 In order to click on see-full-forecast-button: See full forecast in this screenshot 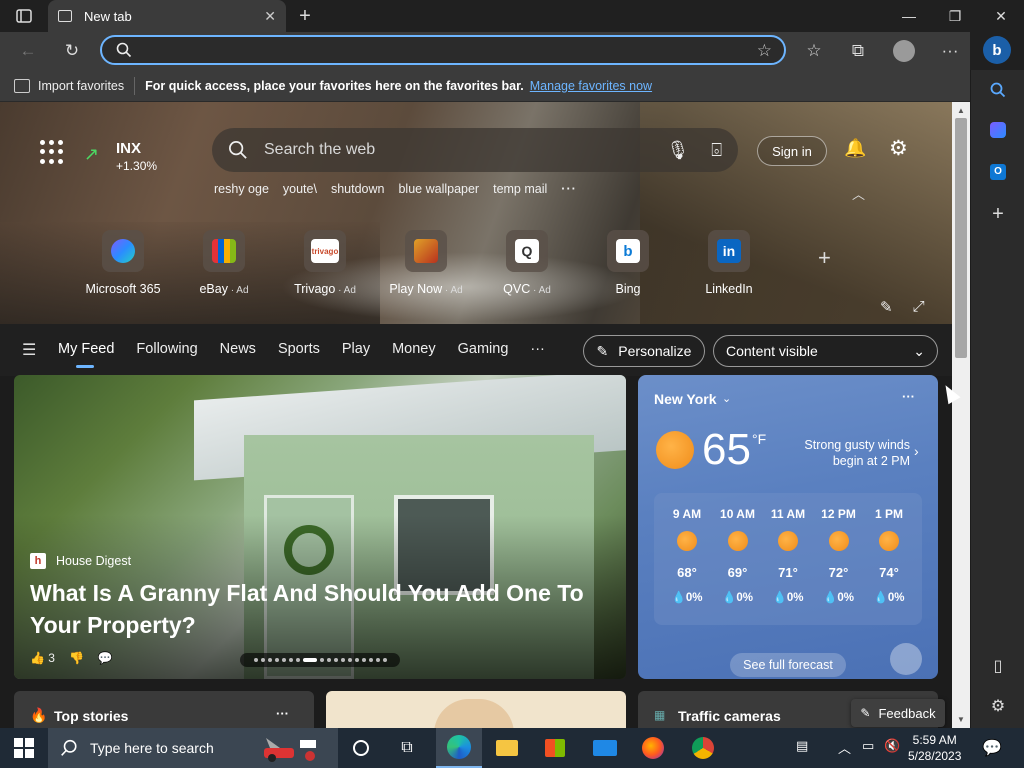, I will do `click(788, 665)`.